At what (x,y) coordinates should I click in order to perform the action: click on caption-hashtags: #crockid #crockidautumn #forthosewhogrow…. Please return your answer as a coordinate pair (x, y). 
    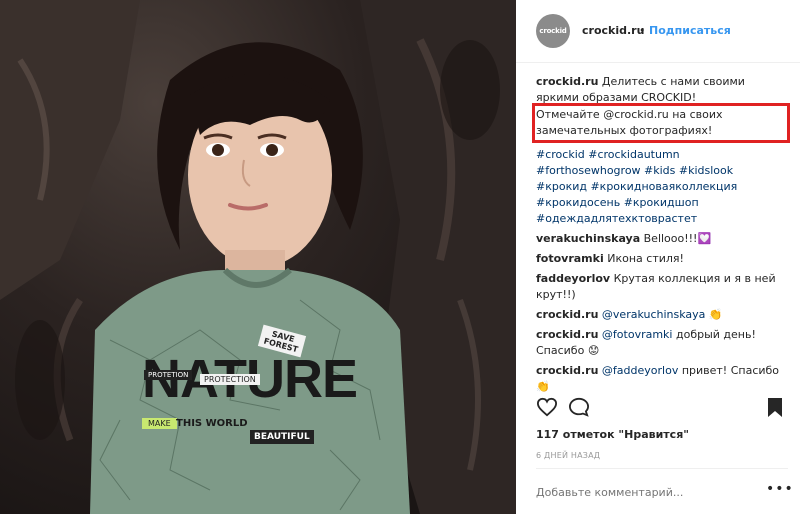
    Looking at the image, I should click on (661, 187).